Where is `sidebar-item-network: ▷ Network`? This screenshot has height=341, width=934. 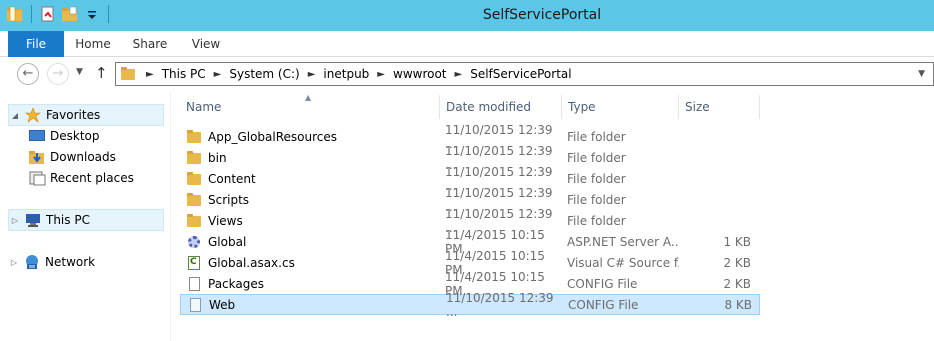
sidebar-item-network: ▷ Network is located at coordinates (51, 262).